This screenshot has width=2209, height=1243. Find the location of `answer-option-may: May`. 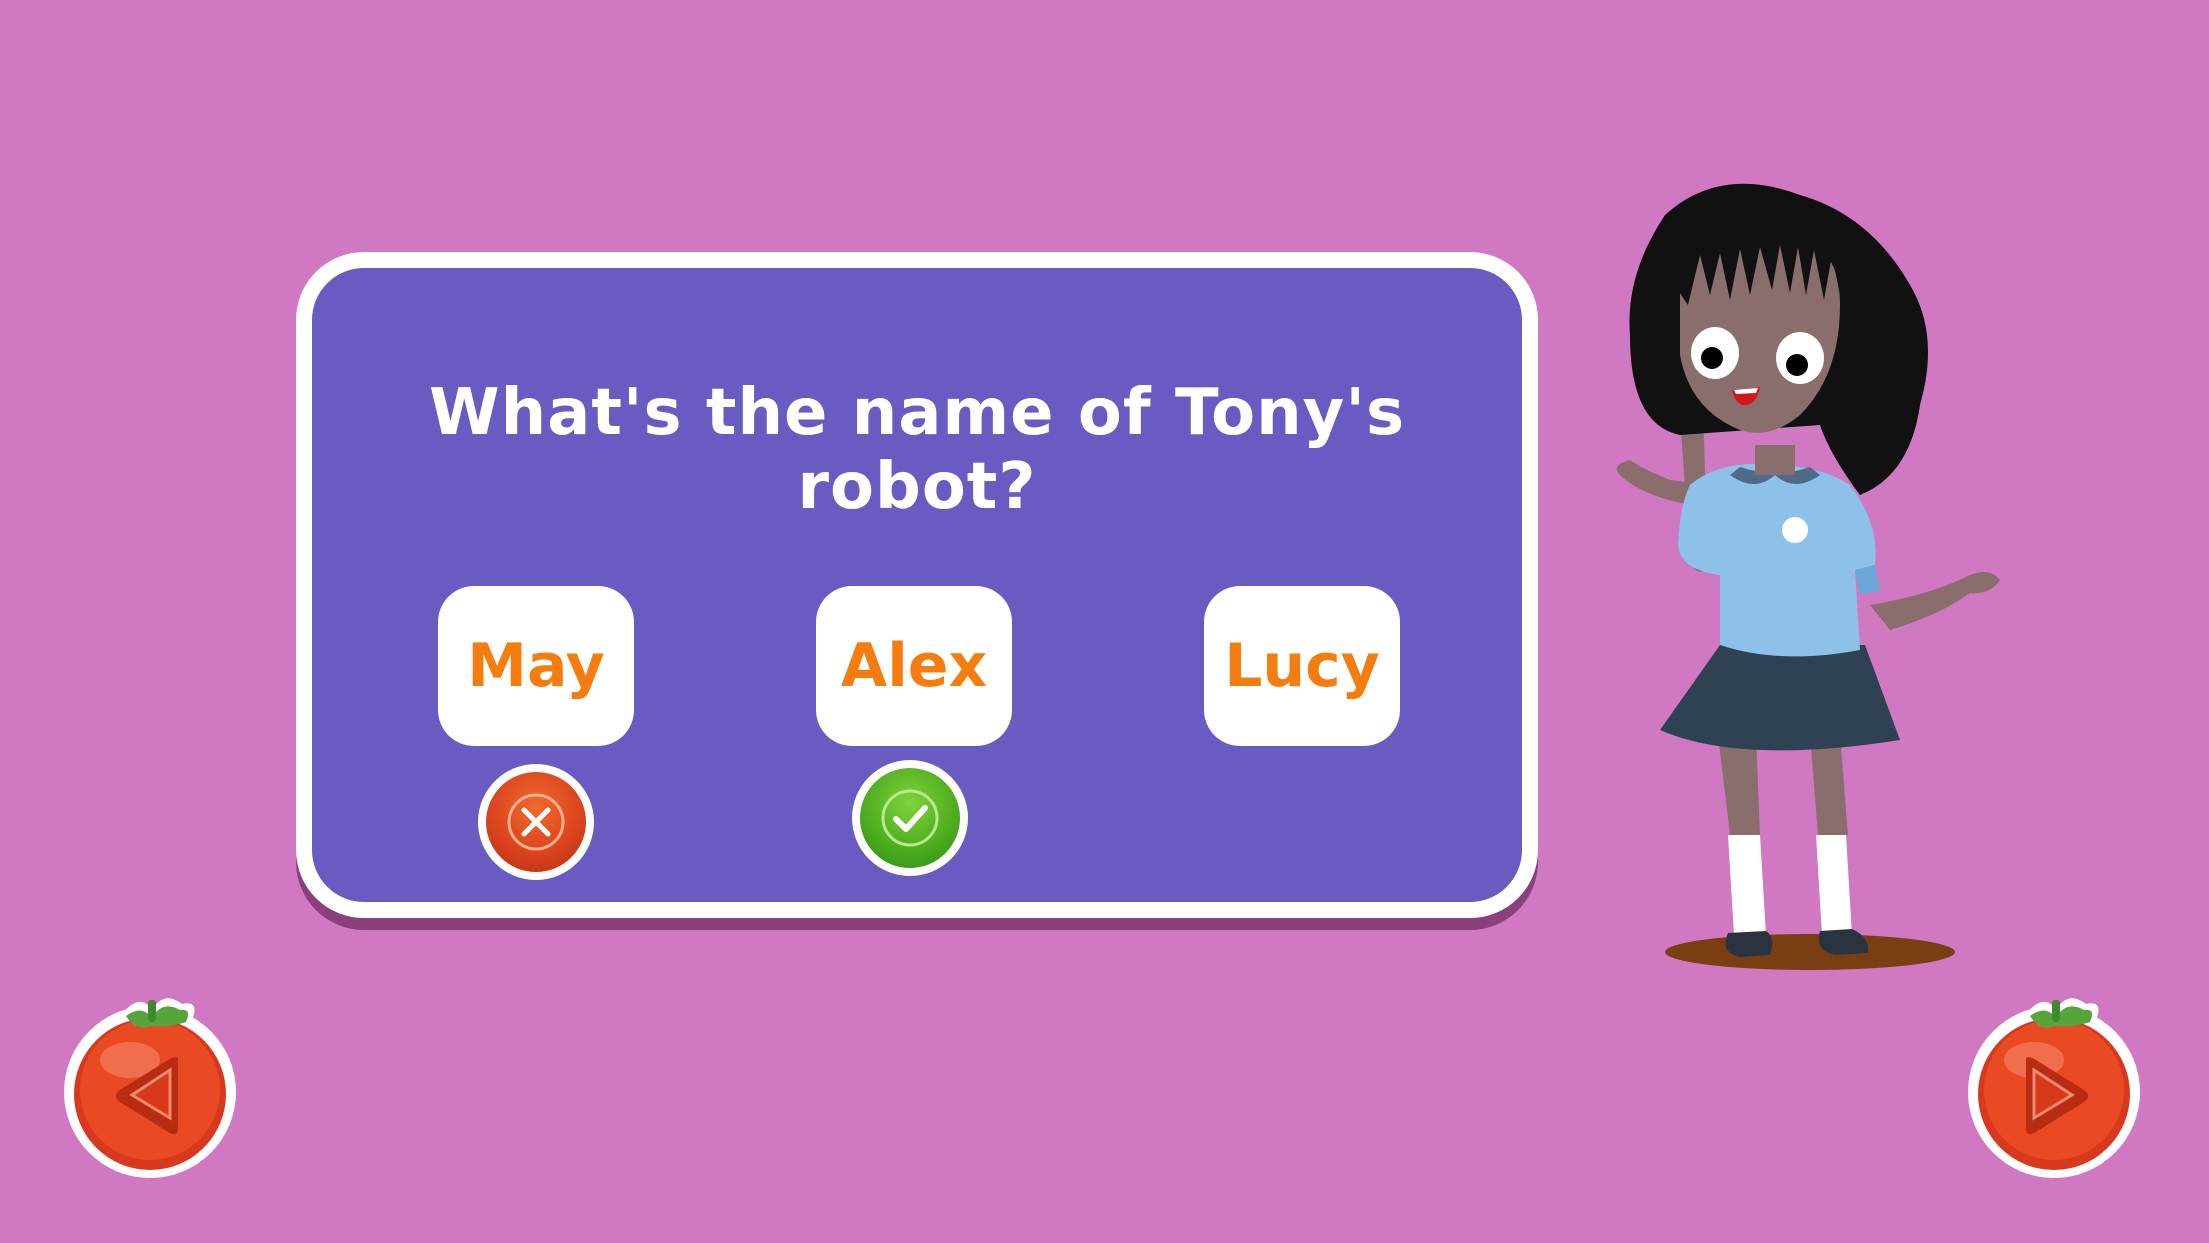

answer-option-may: May is located at coordinates (536, 666).